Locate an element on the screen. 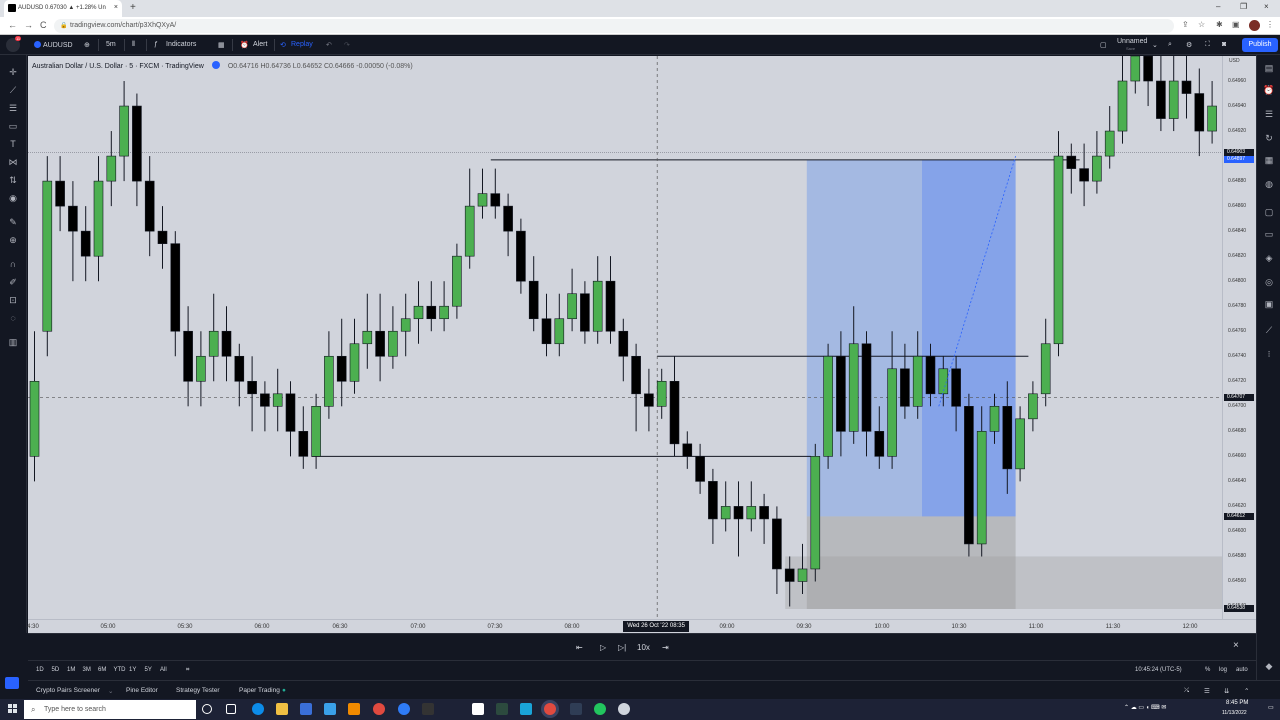 The width and height of the screenshot is (1280, 720). range-5y: 5Y is located at coordinates (148, 670).